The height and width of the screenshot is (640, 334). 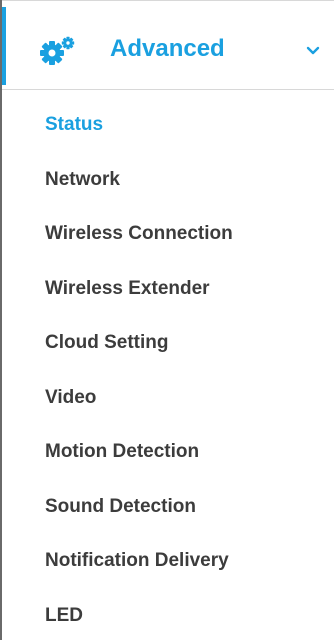 I want to click on menu-item-status: Status, so click(x=168, y=125).